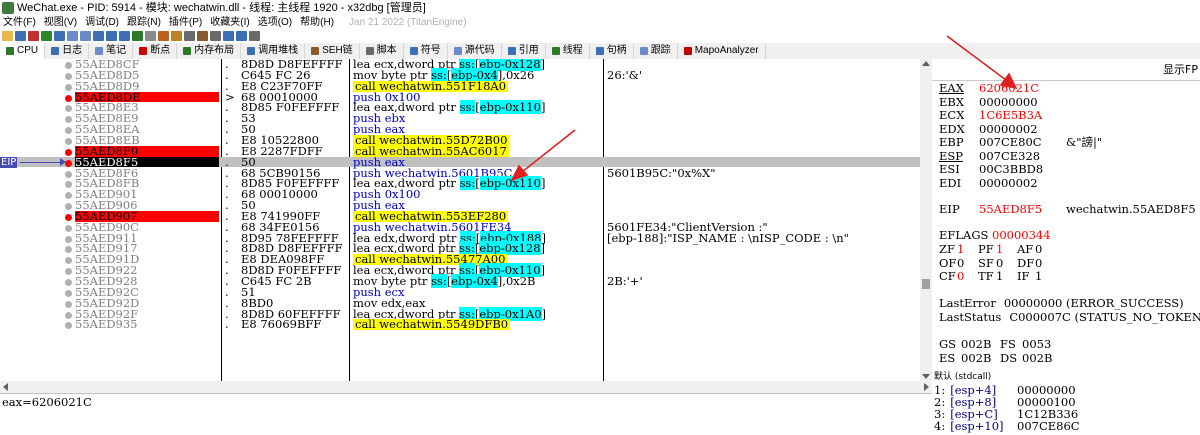 The width and height of the screenshot is (1200, 435). I want to click on register-eflags: EFLAGS 00000344, so click(995, 235).